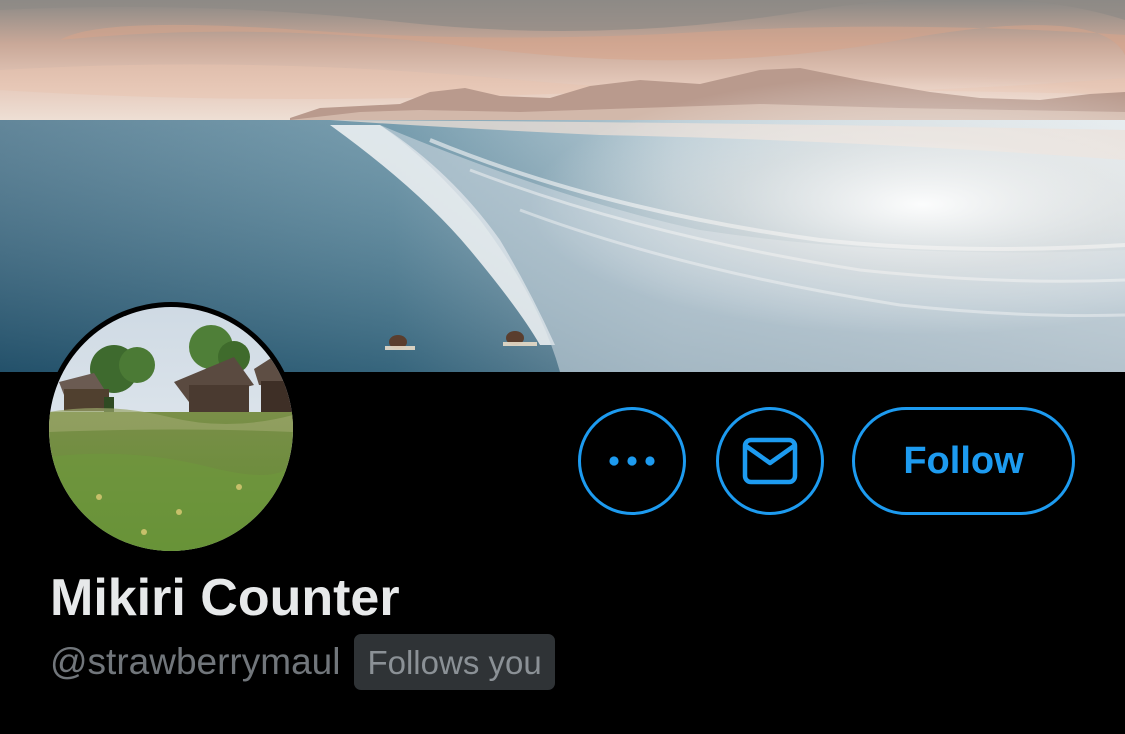  I want to click on message-button, so click(770, 461).